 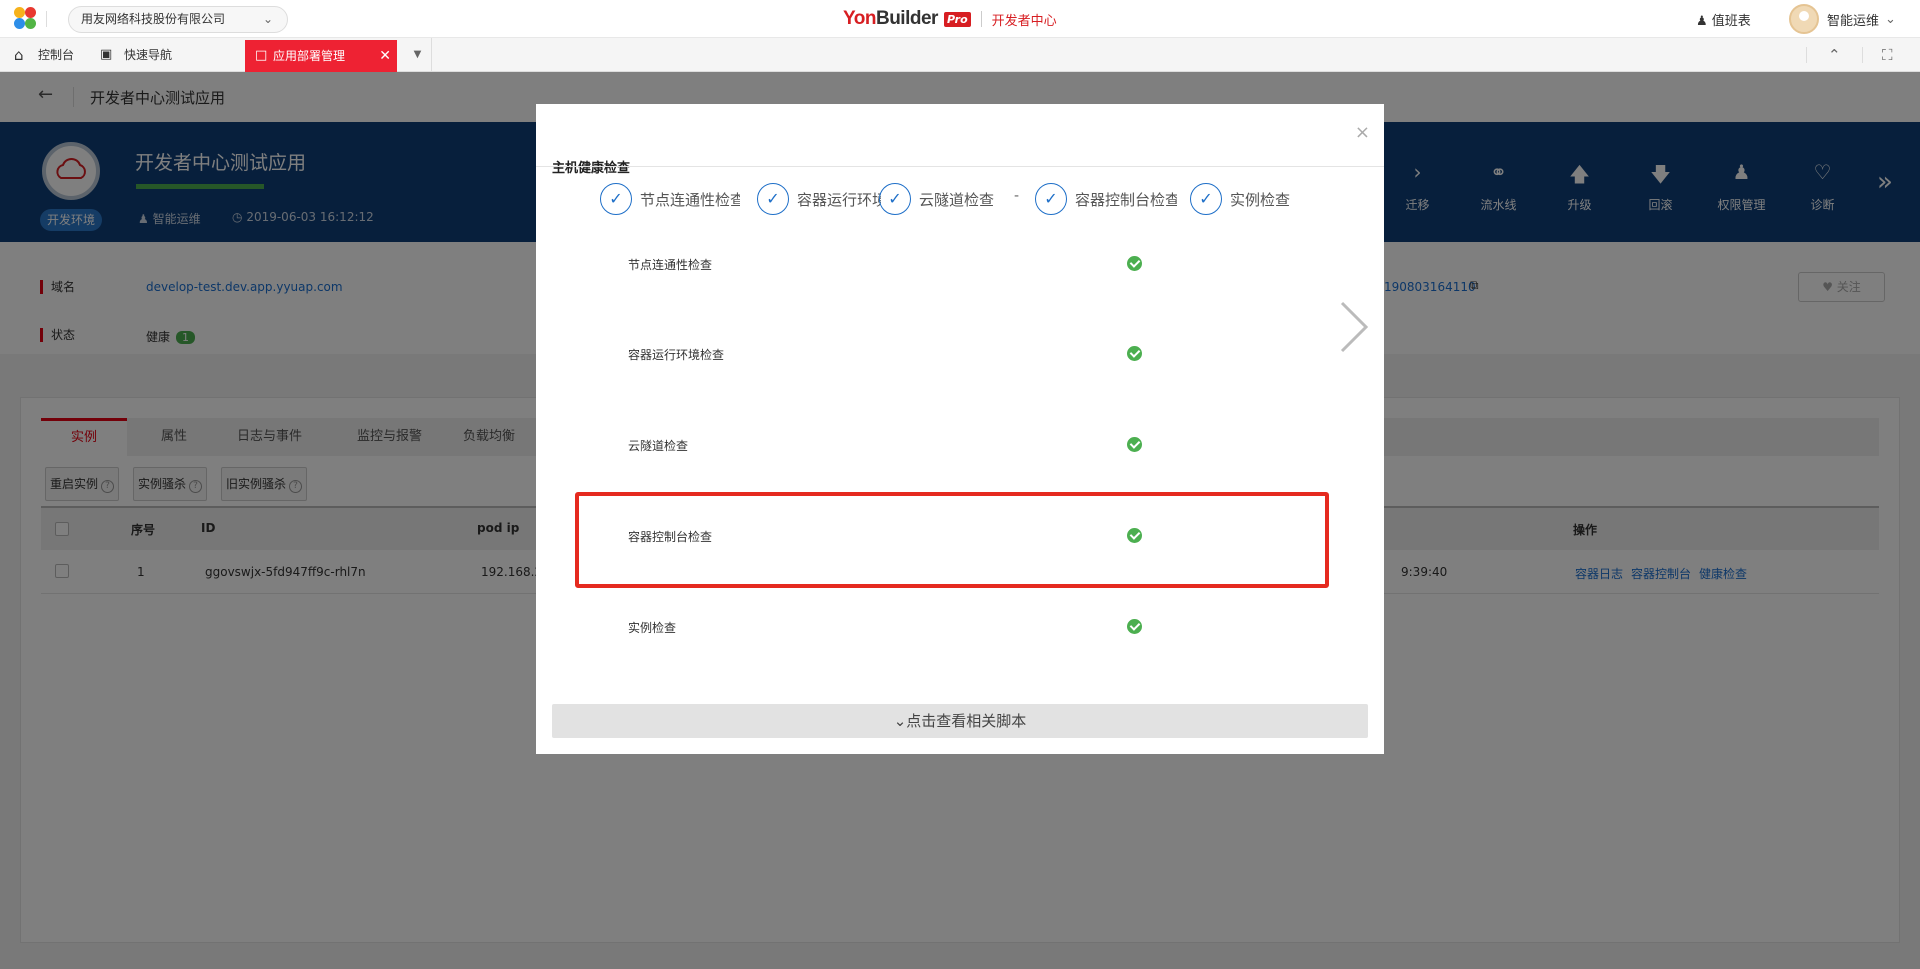 What do you see at coordinates (952, 540) in the screenshot?
I see `highlight-box` at bounding box center [952, 540].